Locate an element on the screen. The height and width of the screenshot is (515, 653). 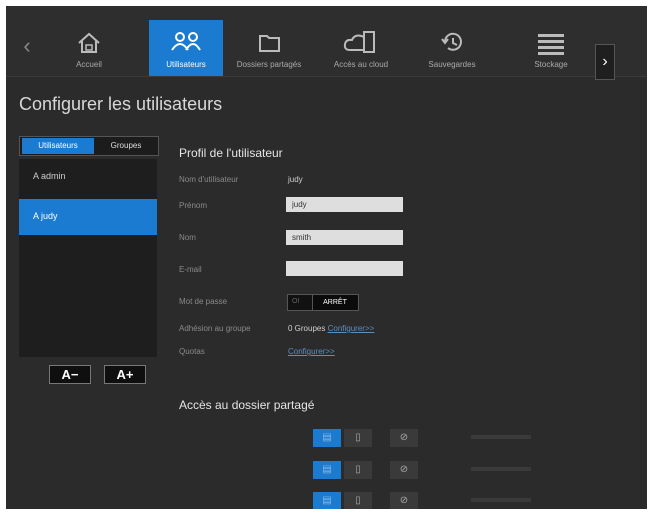
email-field is located at coordinates (344, 268).